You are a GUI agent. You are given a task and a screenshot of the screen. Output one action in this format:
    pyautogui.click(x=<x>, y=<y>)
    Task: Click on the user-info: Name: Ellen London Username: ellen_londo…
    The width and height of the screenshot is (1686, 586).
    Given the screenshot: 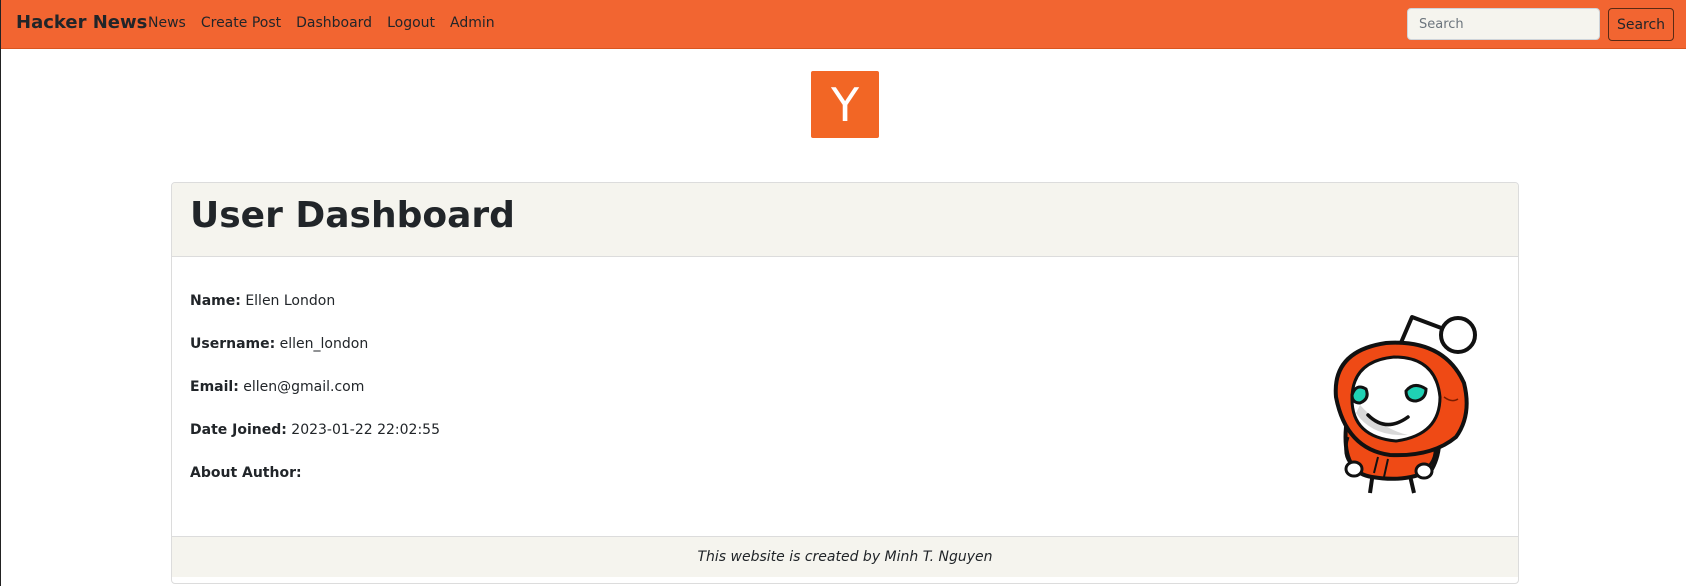 What is the action you would take?
    pyautogui.click(x=315, y=400)
    